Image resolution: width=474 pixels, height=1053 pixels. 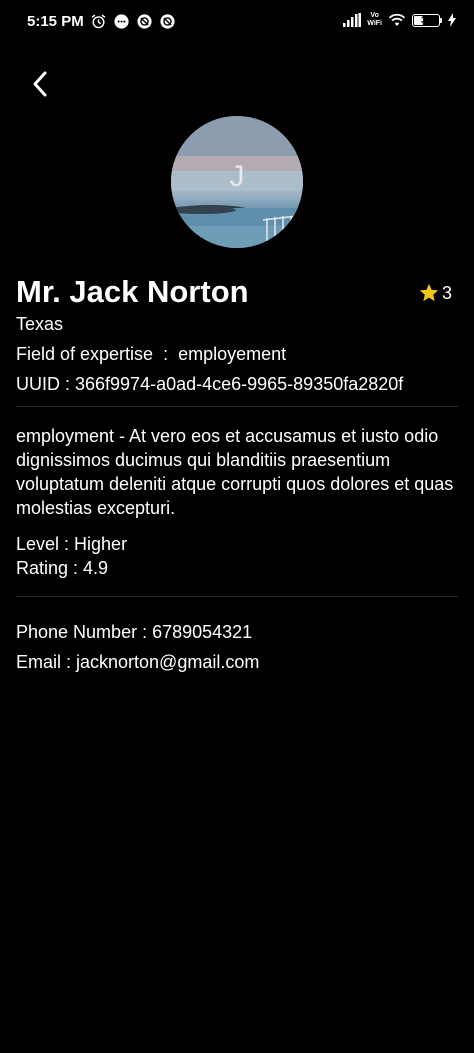 What do you see at coordinates (144, 21) in the screenshot?
I see `app-notification-icon` at bounding box center [144, 21].